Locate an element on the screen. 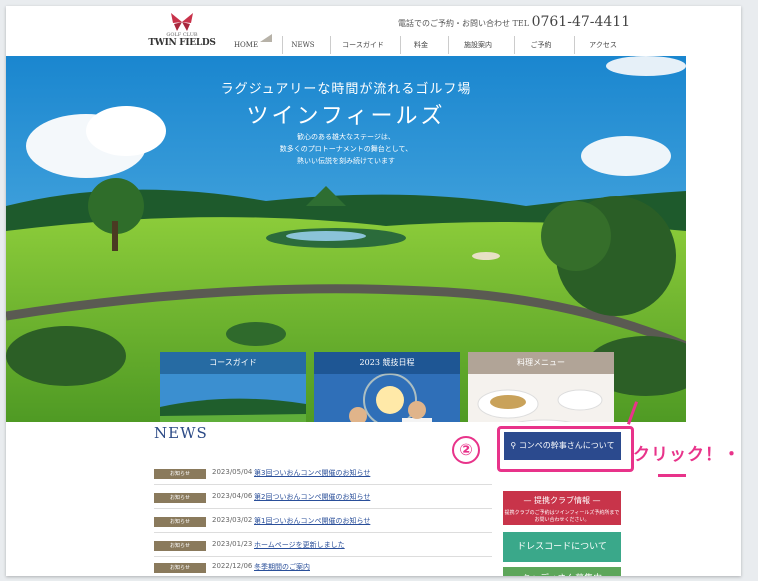 The height and width of the screenshot is (581, 758). site-logo: GOLF CLUB TWIN FIELDS is located at coordinates (182, 31).